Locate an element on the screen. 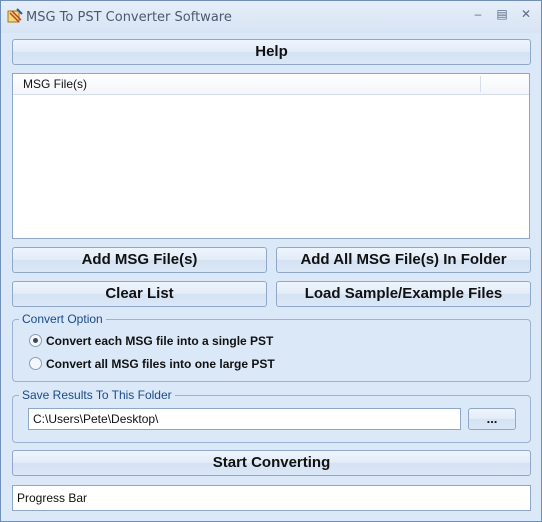 The height and width of the screenshot is (522, 542). radio-selected-icon is located at coordinates (35, 340).